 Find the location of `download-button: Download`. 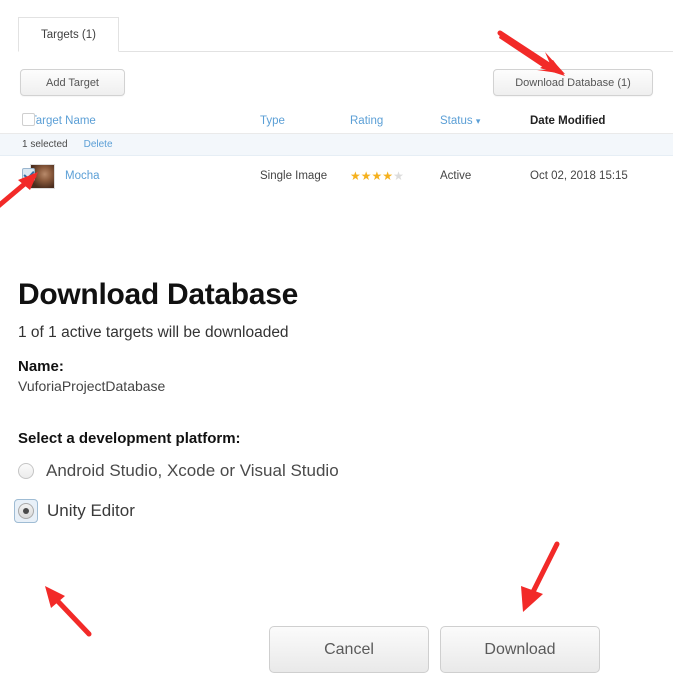

download-button: Download is located at coordinates (520, 649).